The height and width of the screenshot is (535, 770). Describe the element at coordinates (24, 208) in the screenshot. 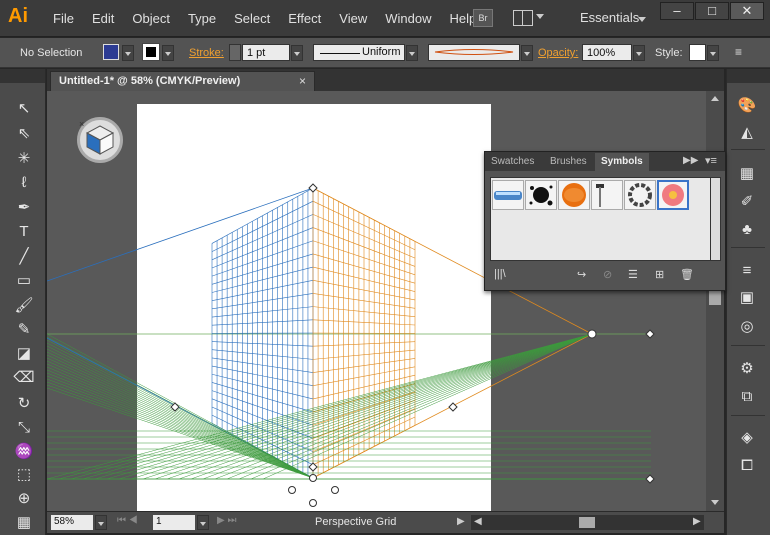

I see `pen-tool-icon: ✒` at that location.